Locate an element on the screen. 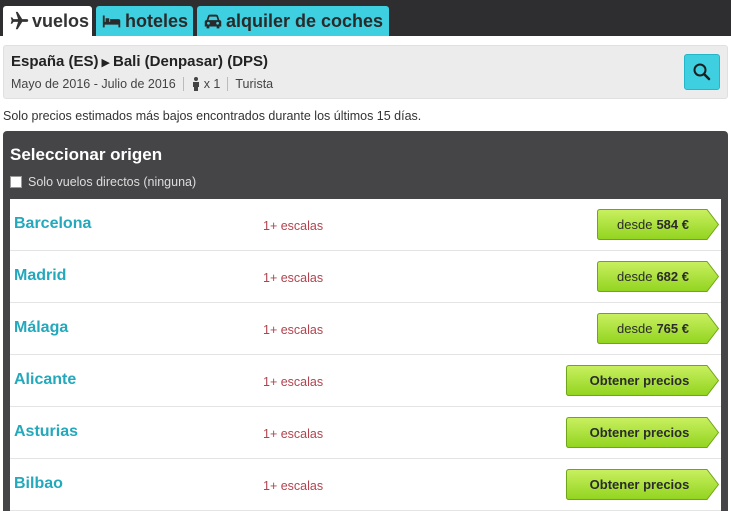 This screenshot has width=731, height=511. search-button is located at coordinates (702, 72).